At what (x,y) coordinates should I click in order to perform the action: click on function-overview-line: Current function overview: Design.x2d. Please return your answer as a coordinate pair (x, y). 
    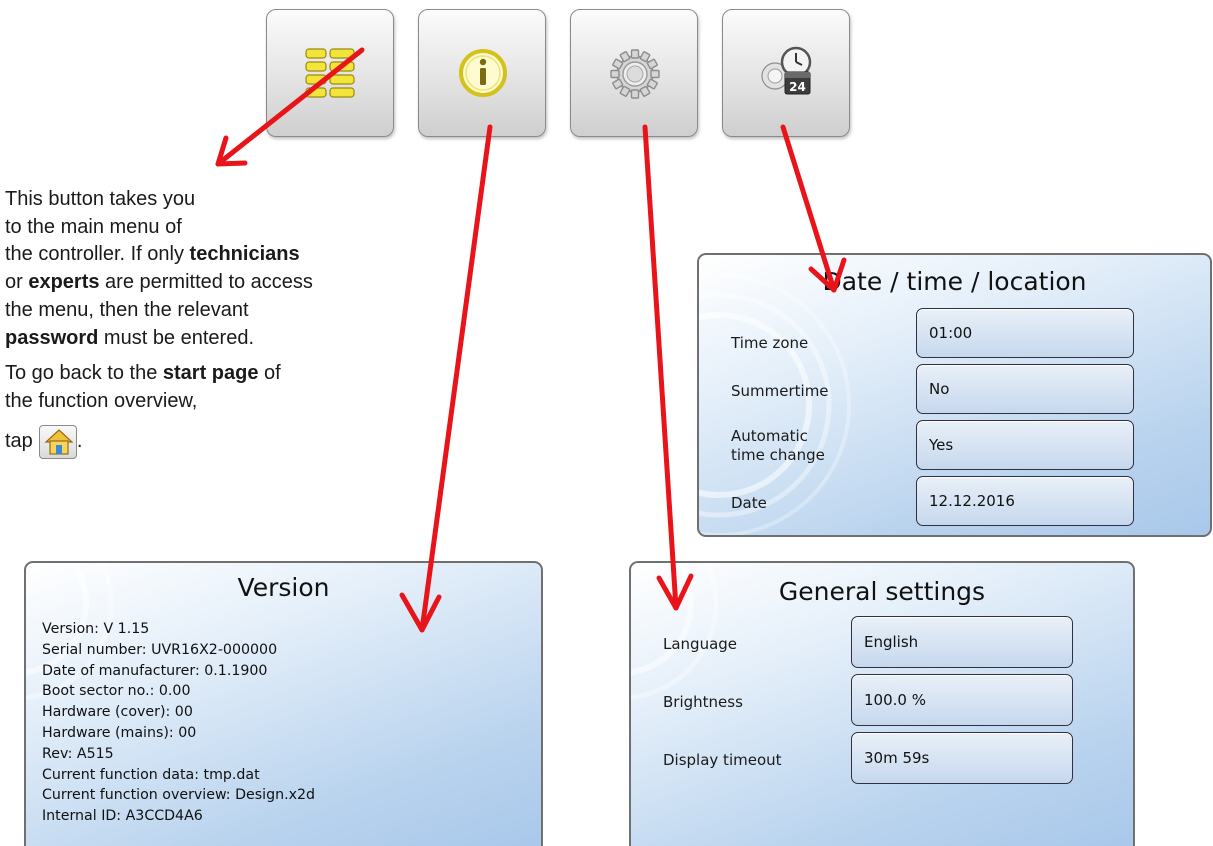
    Looking at the image, I should click on (179, 795).